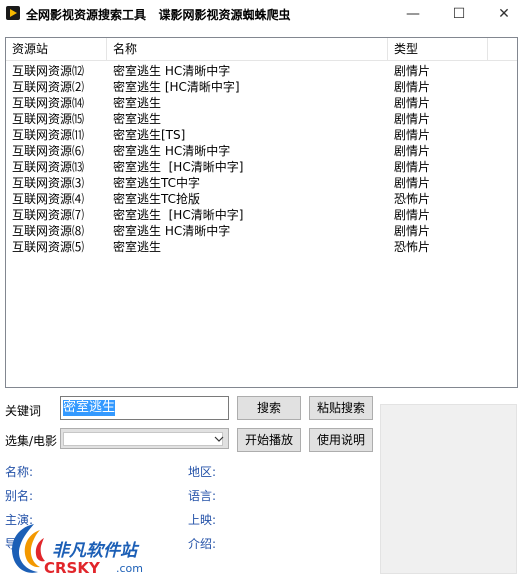 This screenshot has width=527, height=582. I want to click on crsky-watermark-logo: 非凡软件站 CRSKY .com, so click(79, 550).